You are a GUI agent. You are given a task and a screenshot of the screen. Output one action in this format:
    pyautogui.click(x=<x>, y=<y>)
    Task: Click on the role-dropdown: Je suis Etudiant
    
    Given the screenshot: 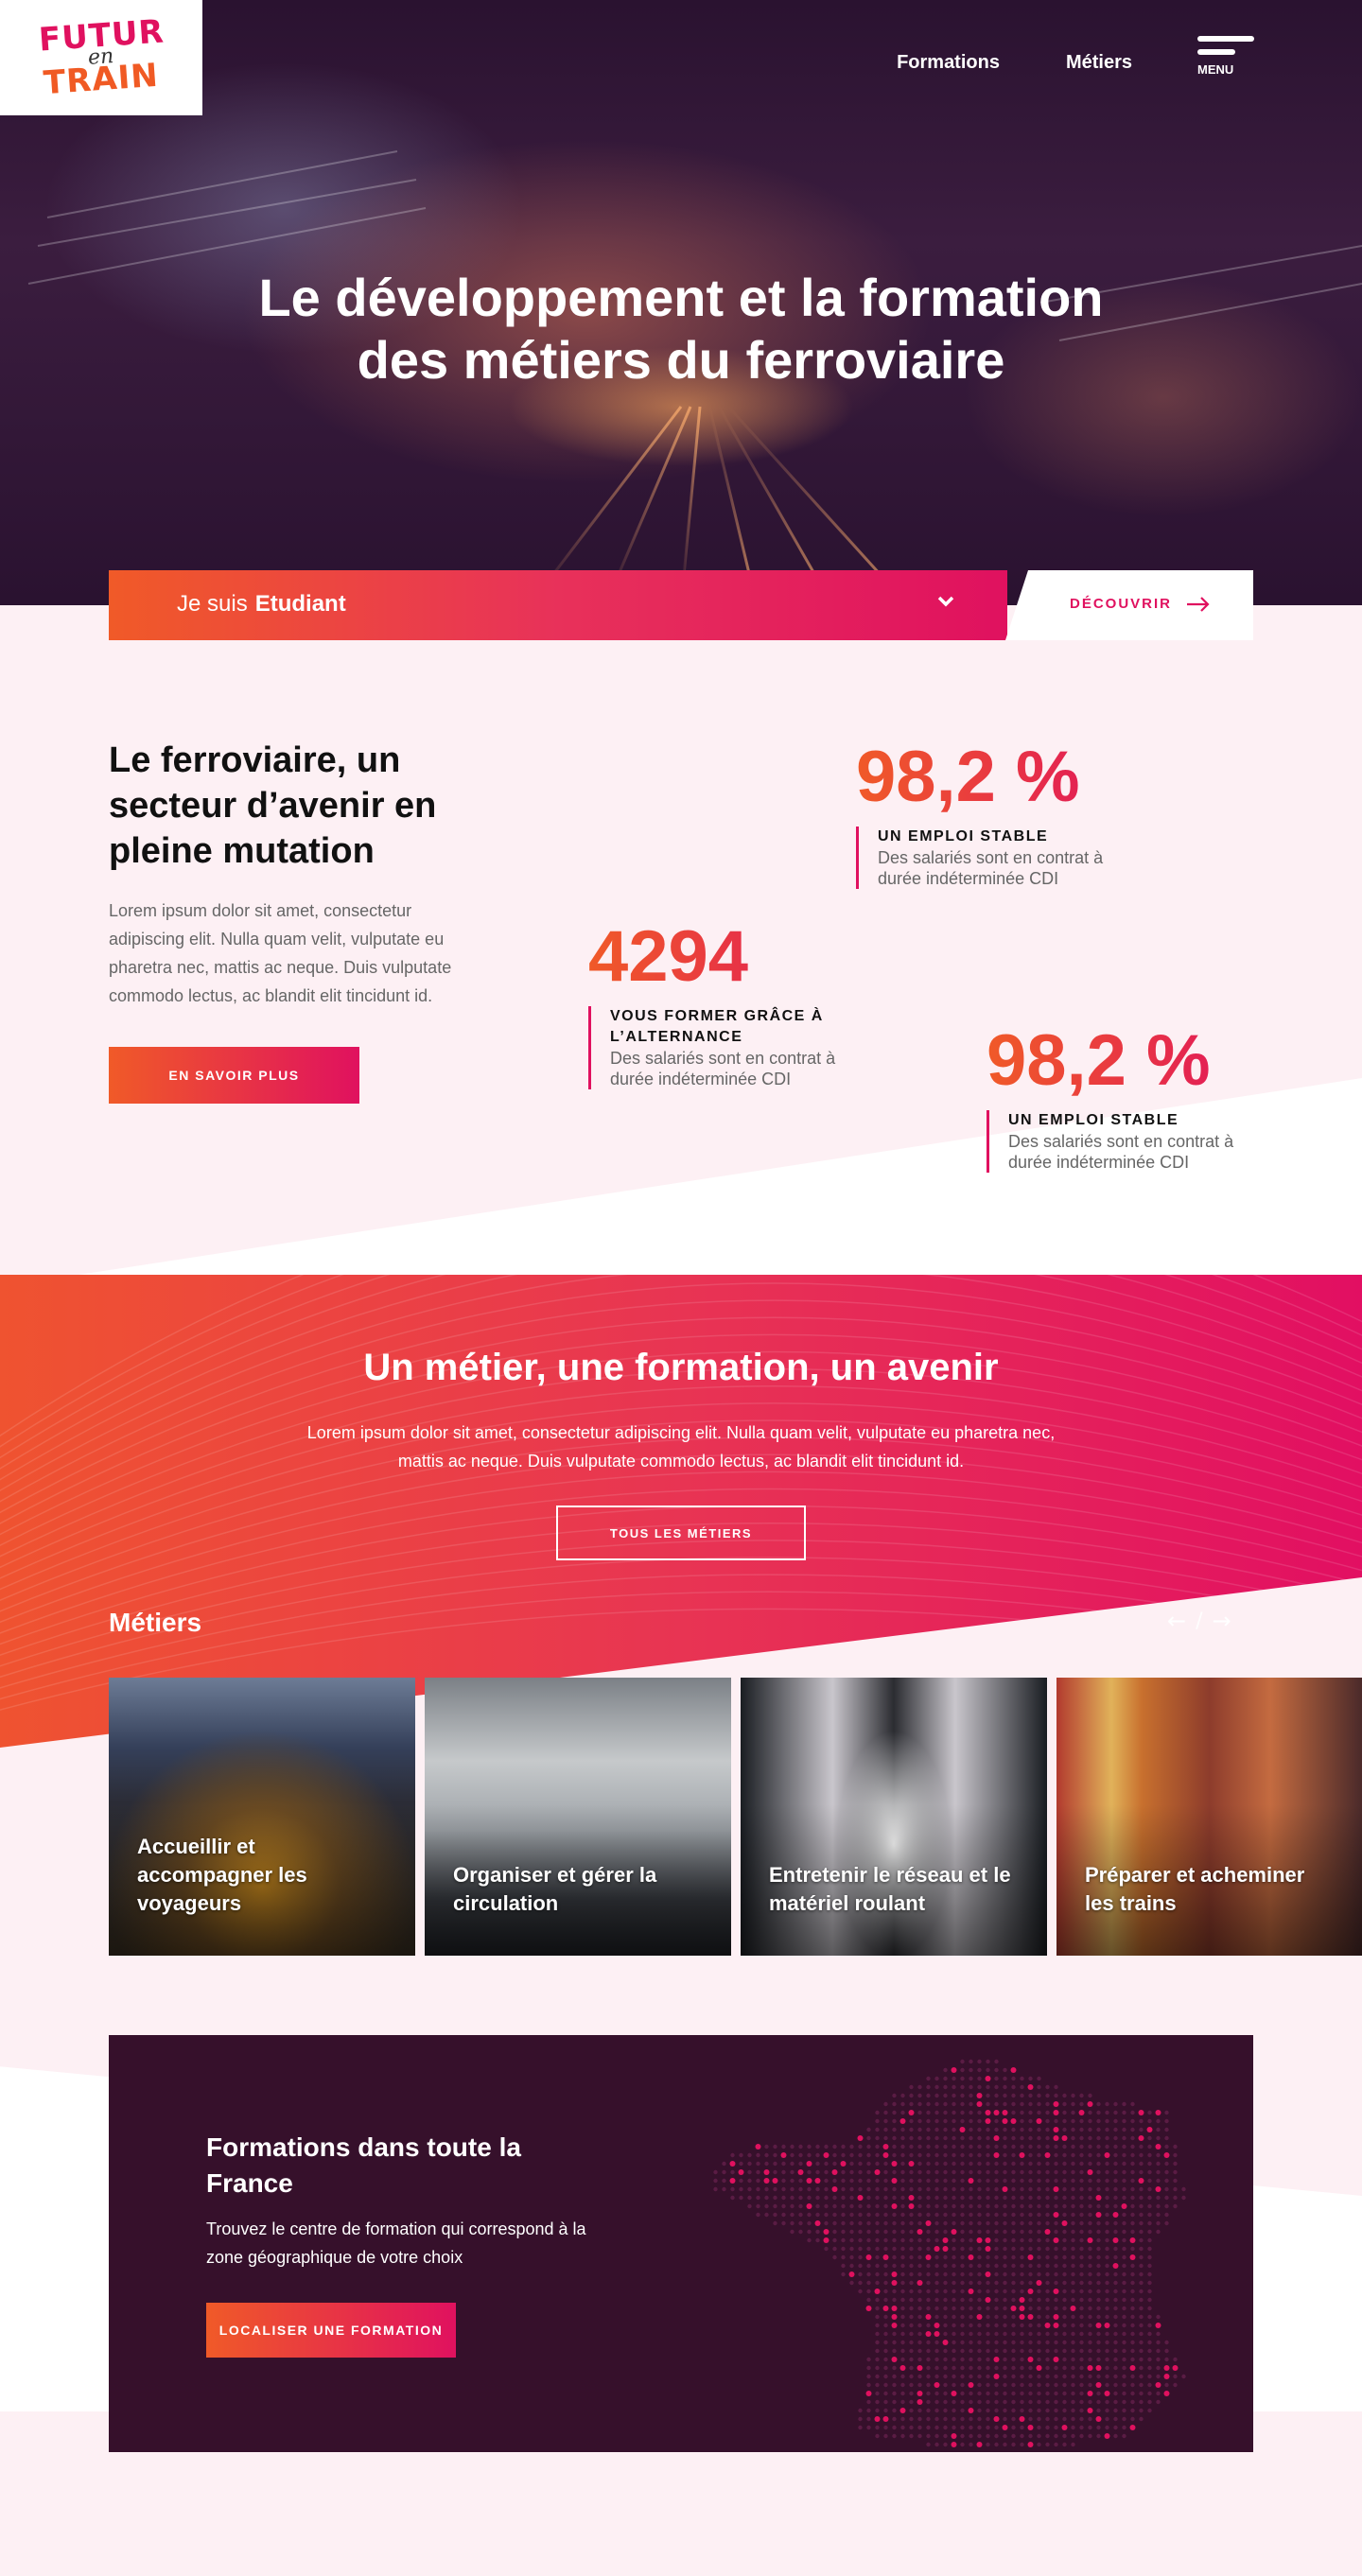 What is the action you would take?
    pyautogui.click(x=558, y=605)
    